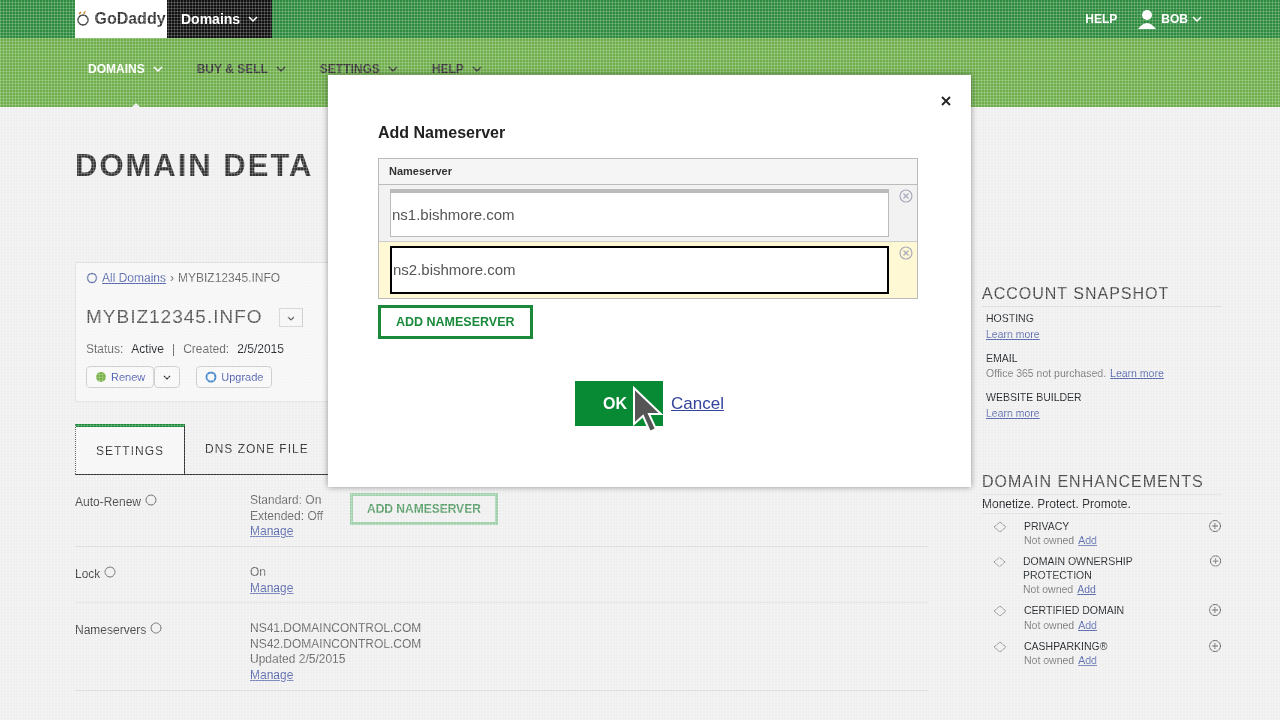 Image resolution: width=1280 pixels, height=720 pixels. What do you see at coordinates (108, 503) in the screenshot?
I see `setting-label: Auto-Renew` at bounding box center [108, 503].